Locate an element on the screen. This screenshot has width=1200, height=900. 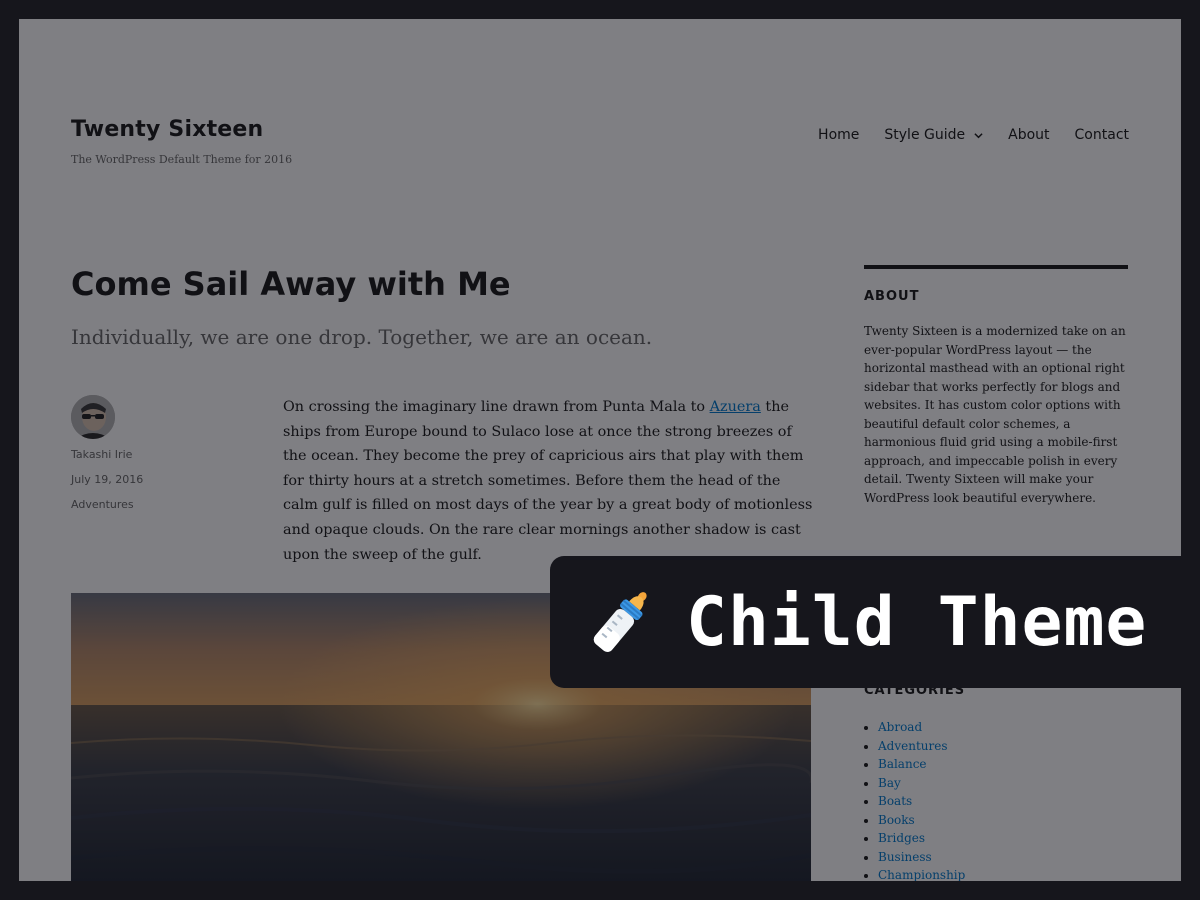
child-theme-badge: Child Theme is located at coordinates (875, 622).